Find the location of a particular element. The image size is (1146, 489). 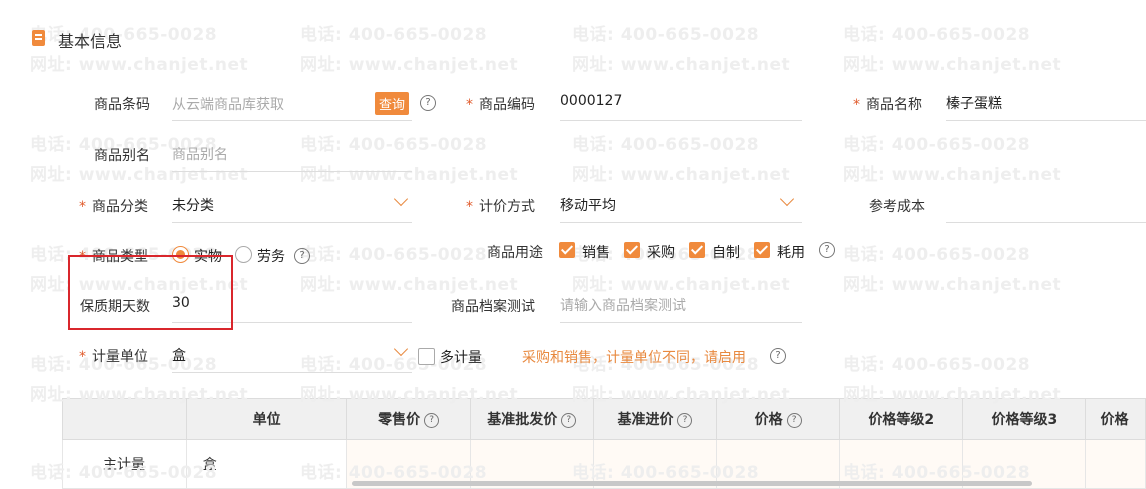

name-label: * 商品名称 is located at coordinates (887, 105).